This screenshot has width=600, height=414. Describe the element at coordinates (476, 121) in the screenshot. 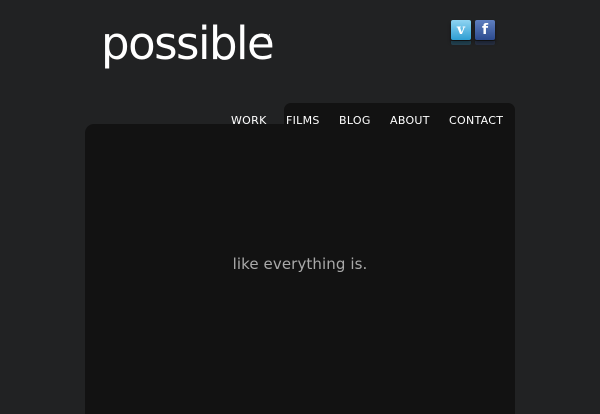

I see `nav-item-contact: CONTACT` at that location.